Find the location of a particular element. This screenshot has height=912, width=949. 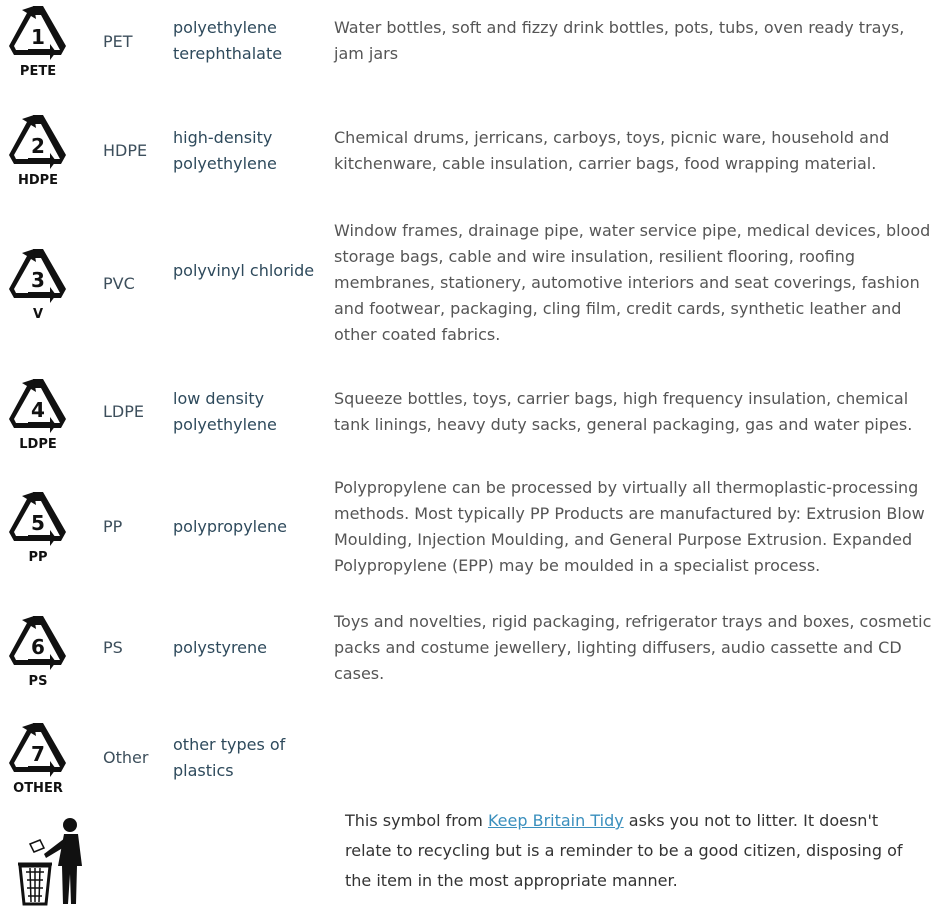

recycling-number: 7 is located at coordinates (38, 754).